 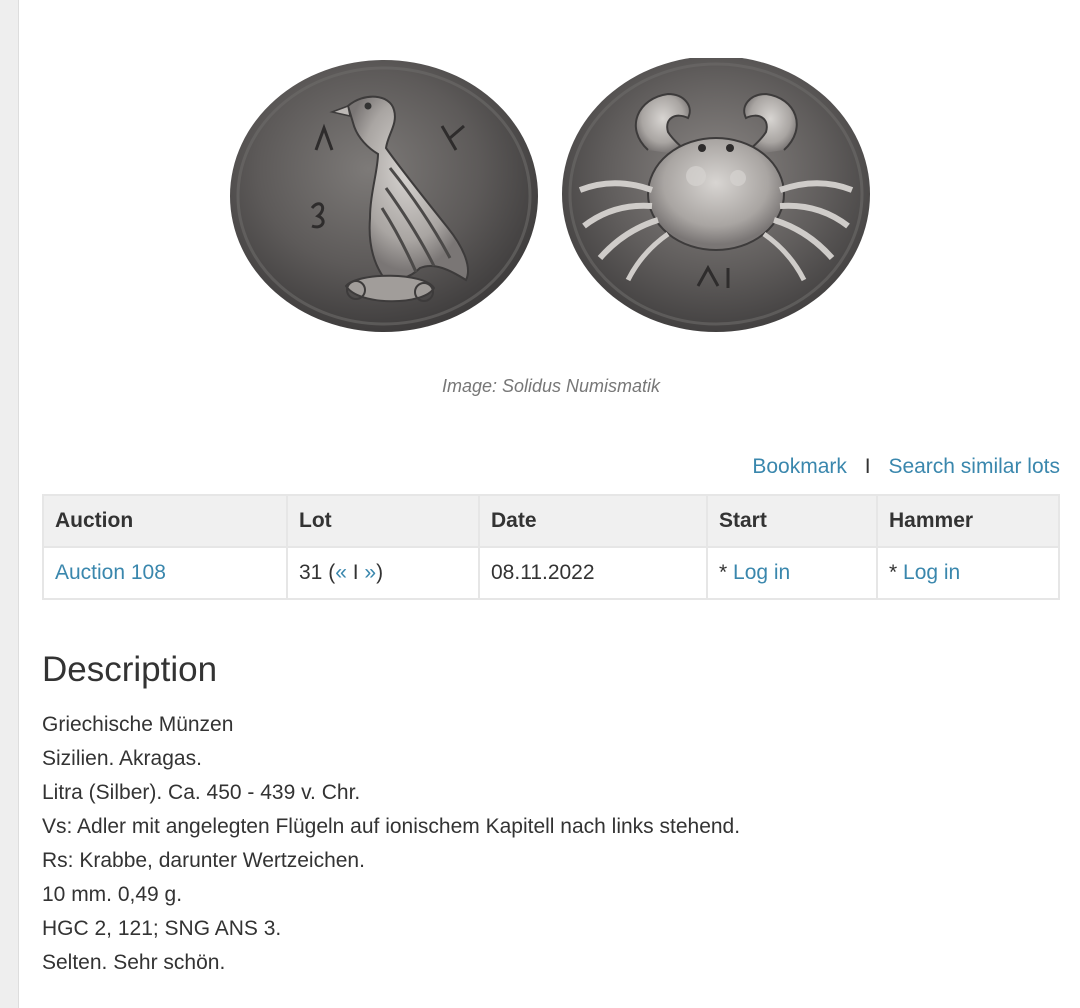 I want to click on coin-obverse-eagle, so click(x=384, y=196).